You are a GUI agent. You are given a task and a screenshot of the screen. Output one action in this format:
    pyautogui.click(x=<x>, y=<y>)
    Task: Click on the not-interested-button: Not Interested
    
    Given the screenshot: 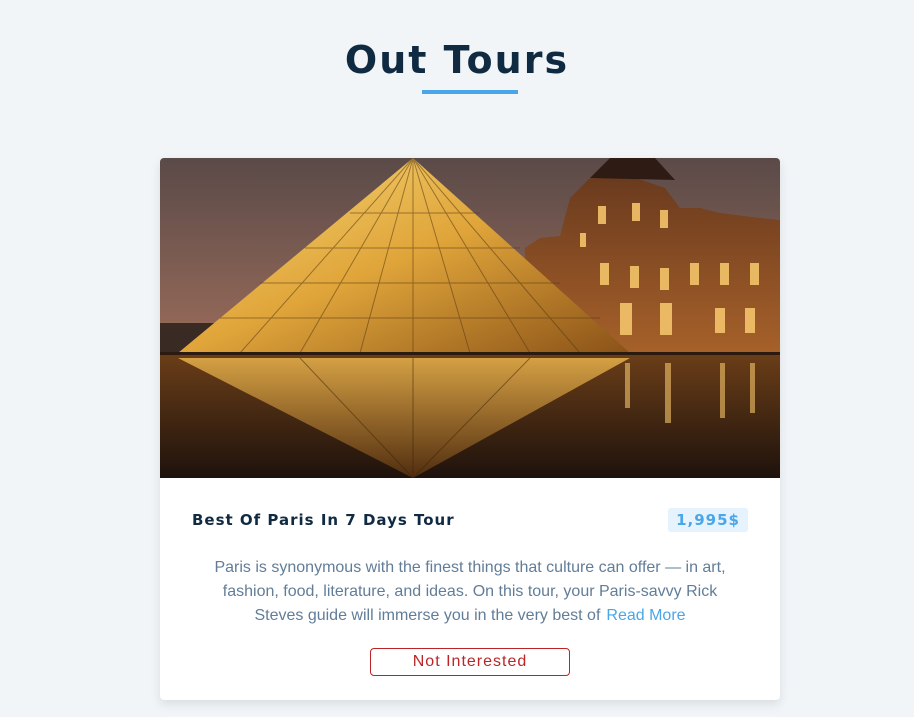 What is the action you would take?
    pyautogui.click(x=470, y=662)
    